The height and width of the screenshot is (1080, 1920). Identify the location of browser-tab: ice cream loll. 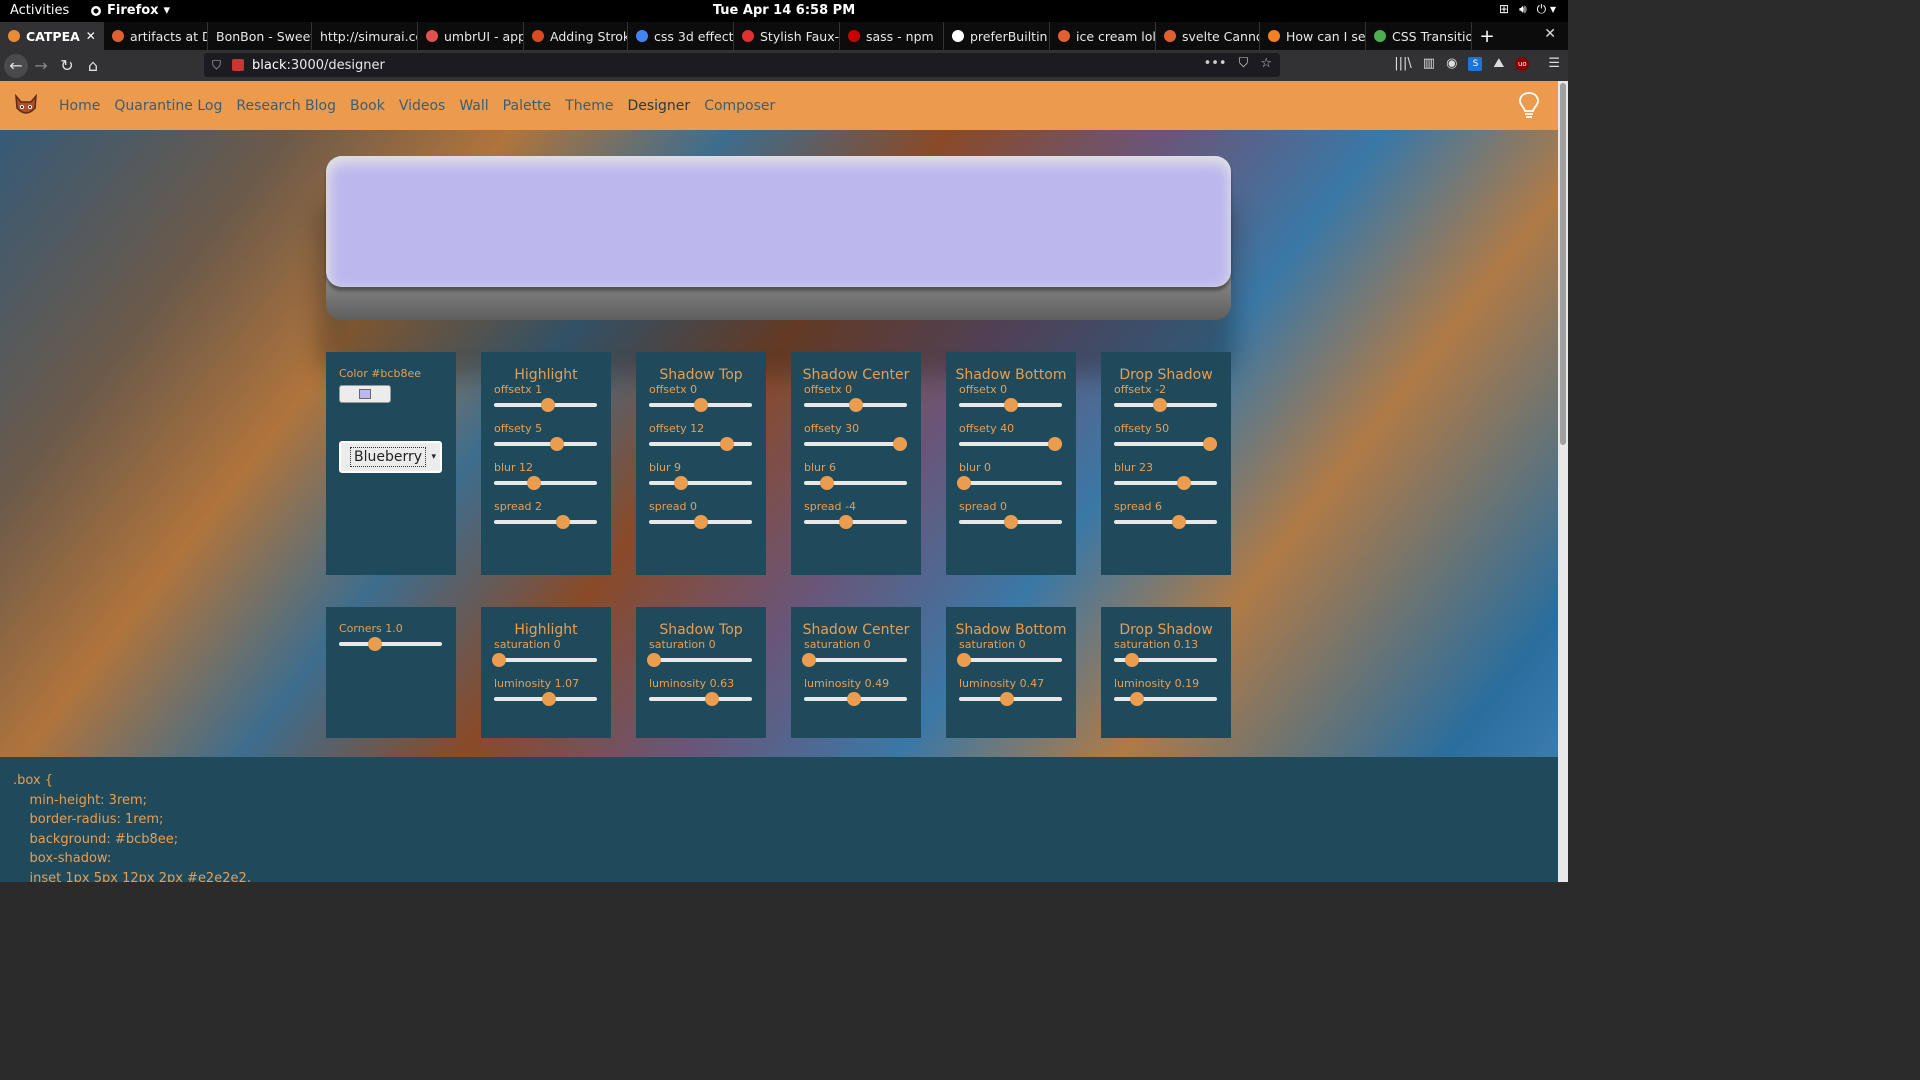
(1103, 36).